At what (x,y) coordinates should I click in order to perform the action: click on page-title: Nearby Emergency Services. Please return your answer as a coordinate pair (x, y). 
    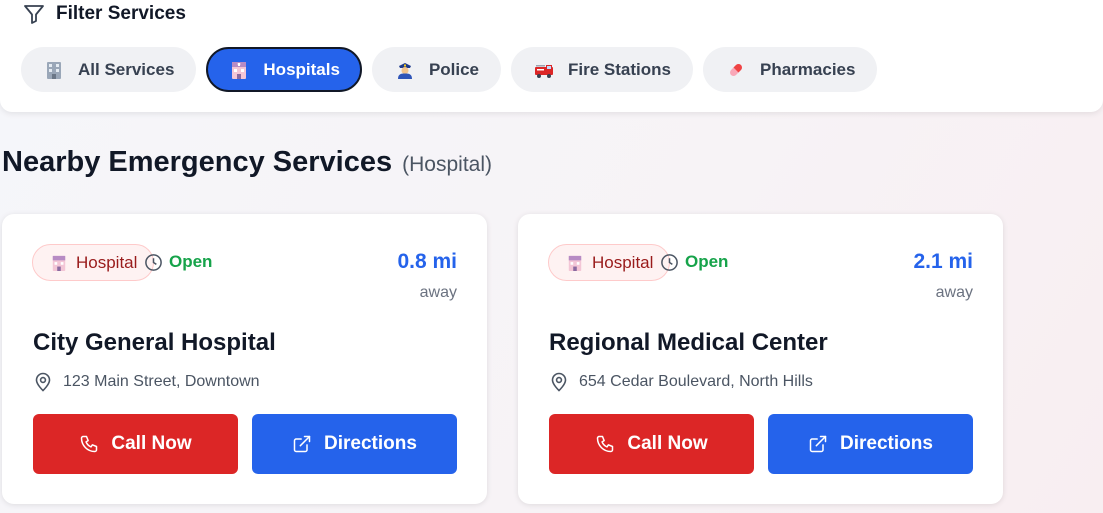
    Looking at the image, I should click on (197, 162).